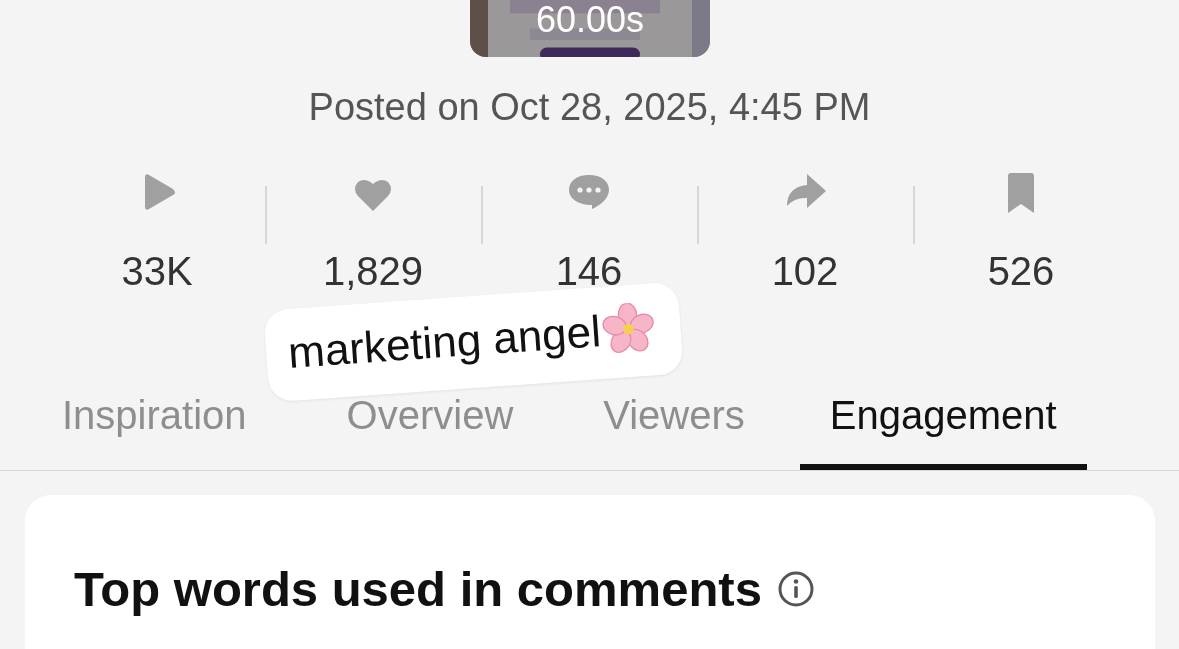 Image resolution: width=1179 pixels, height=649 pixels. I want to click on video-duration: 60.00s, so click(590, 20).